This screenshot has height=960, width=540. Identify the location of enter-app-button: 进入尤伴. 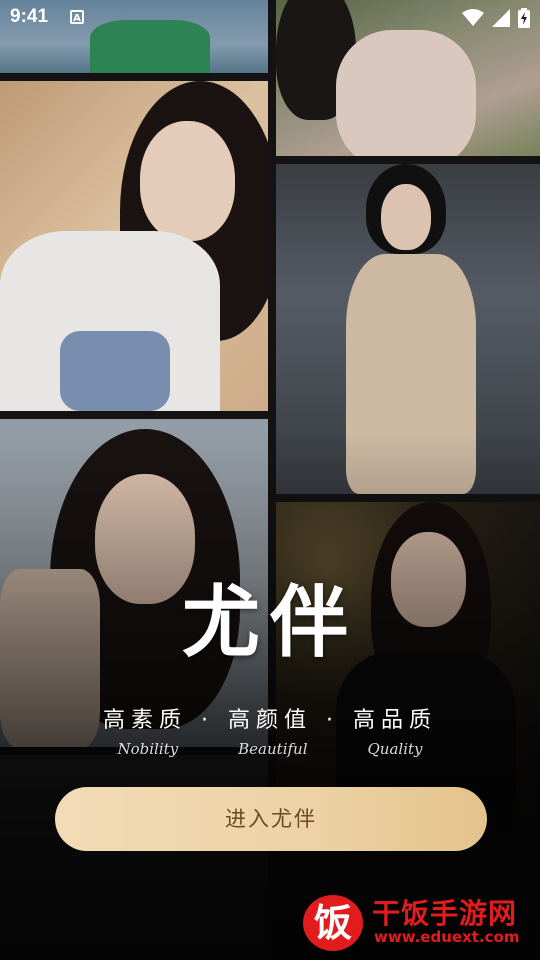
(271, 819).